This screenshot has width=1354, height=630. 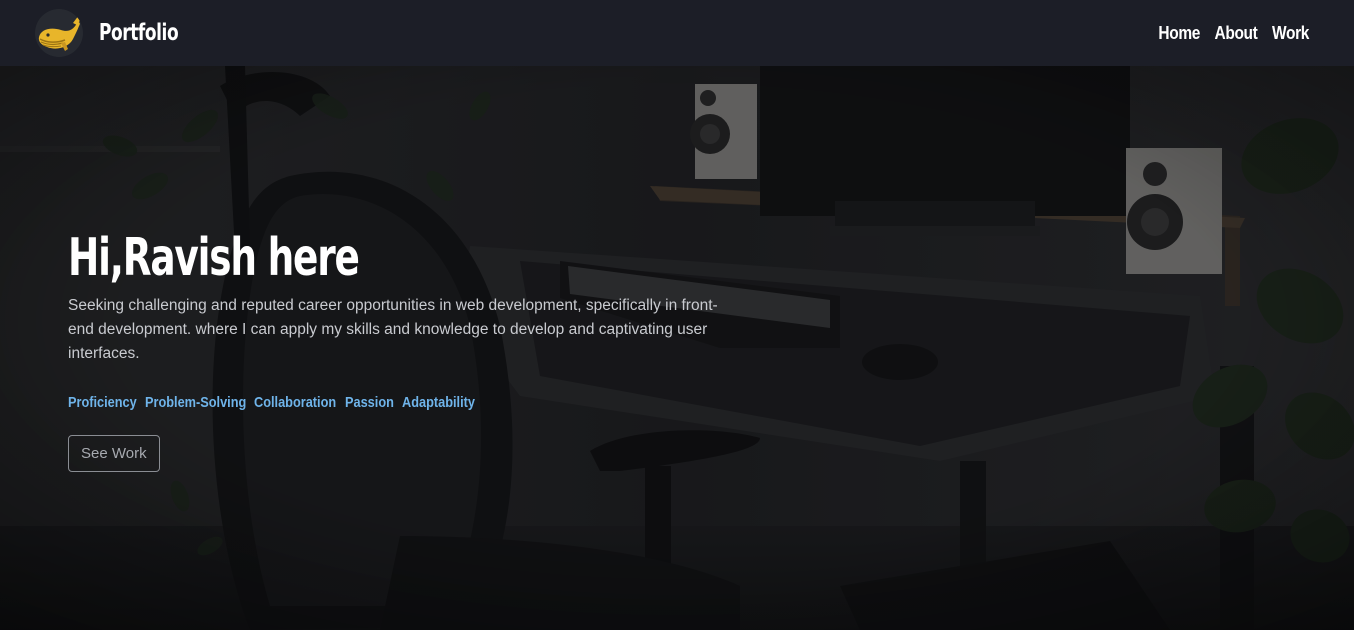 What do you see at coordinates (139, 33) in the screenshot?
I see `brand-name: Portfolio` at bounding box center [139, 33].